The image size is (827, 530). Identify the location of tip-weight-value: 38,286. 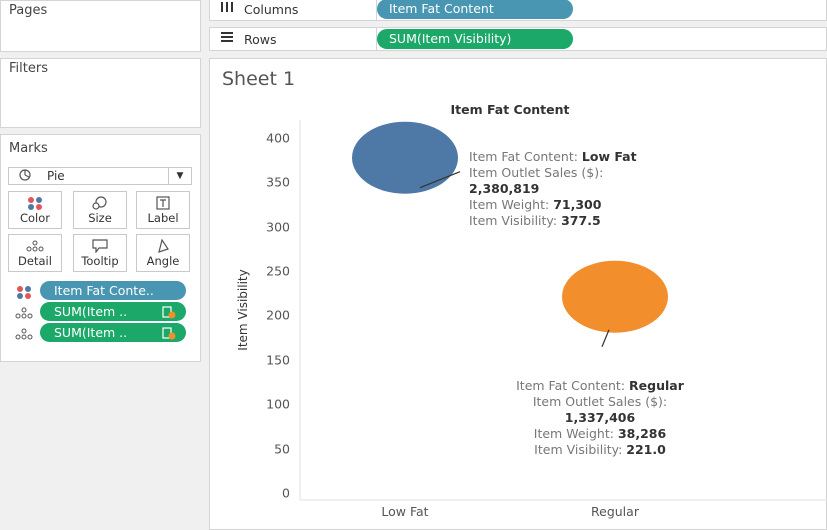
(642, 433).